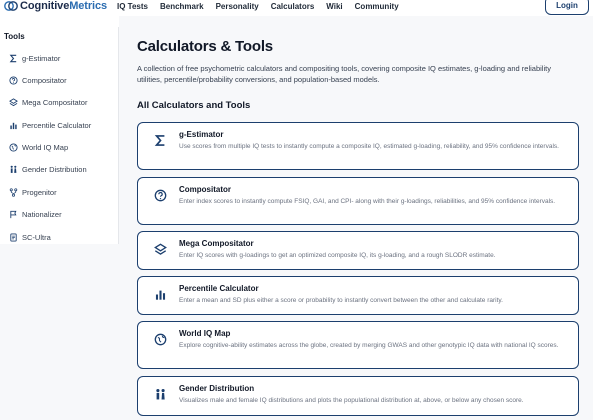 This screenshot has width=593, height=420. What do you see at coordinates (293, 6) in the screenshot?
I see `nav-calculators: Calculators` at bounding box center [293, 6].